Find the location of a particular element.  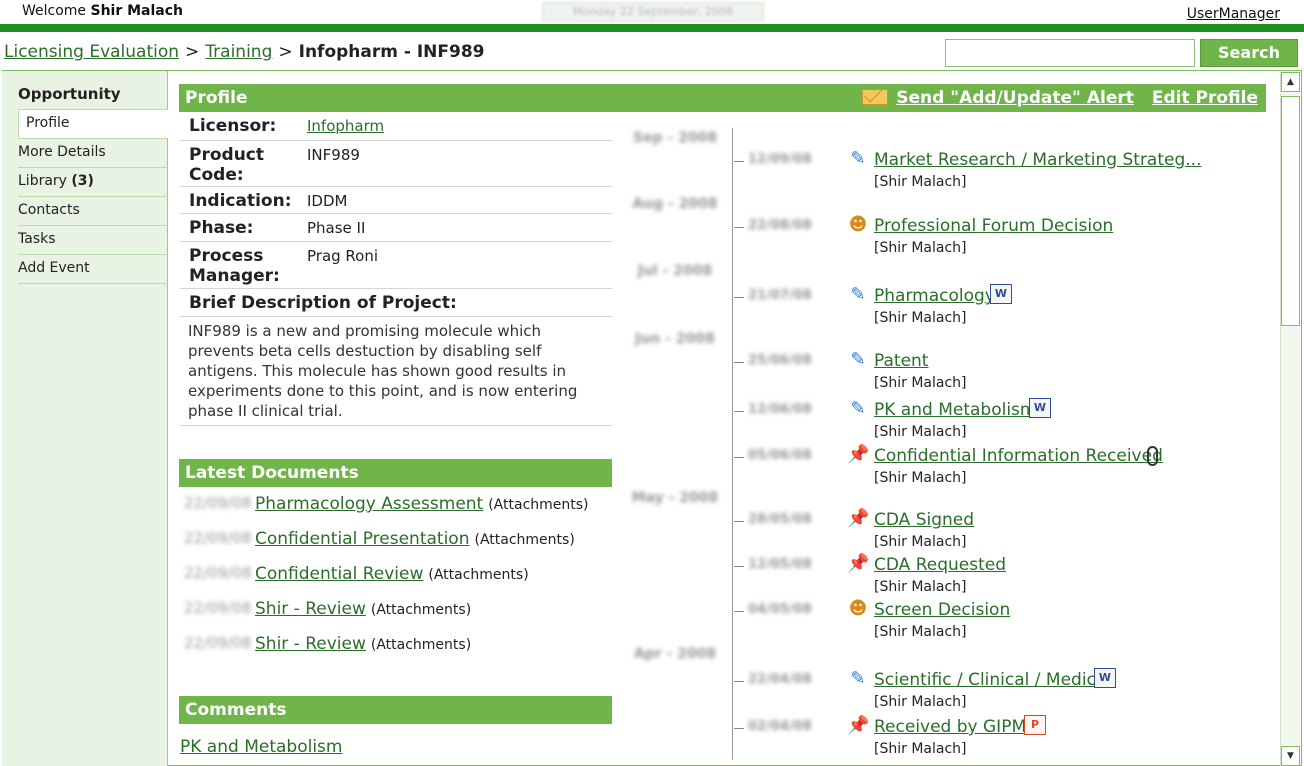

event-date: 02/04/08 is located at coordinates (780, 726).